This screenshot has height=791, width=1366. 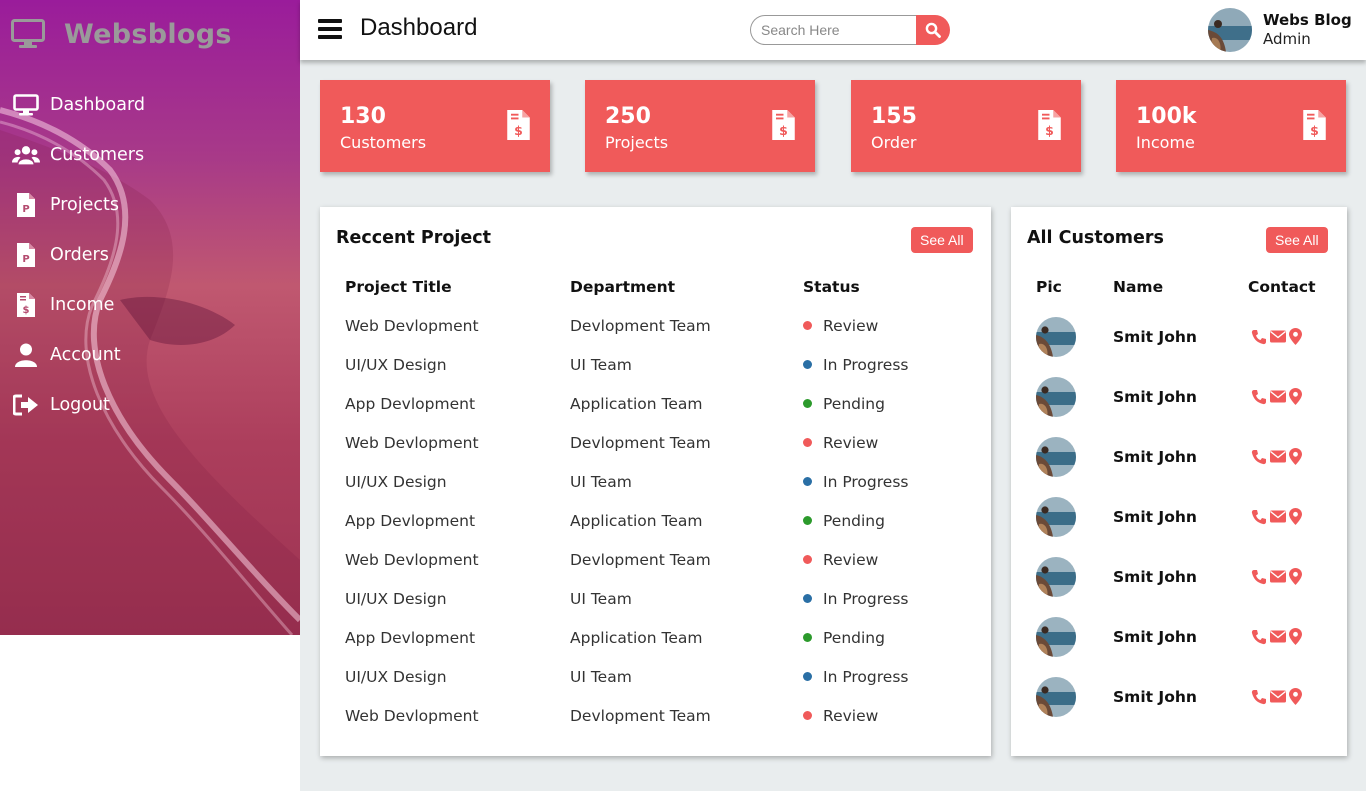 I want to click on card-label: Income, so click(x=1165, y=142).